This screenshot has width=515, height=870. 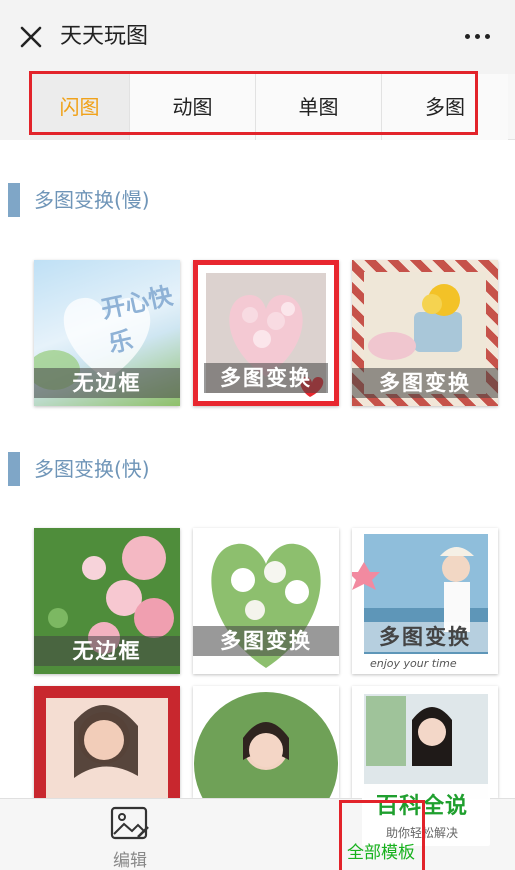 I want to click on edit-label: 编辑, so click(x=130, y=860).